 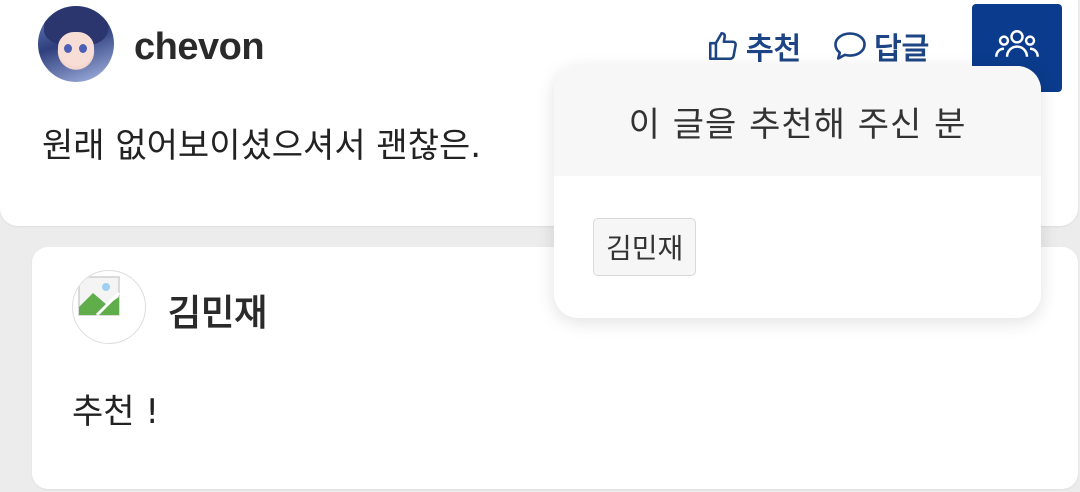 What do you see at coordinates (115, 412) in the screenshot?
I see `reply-text: 추천 !` at bounding box center [115, 412].